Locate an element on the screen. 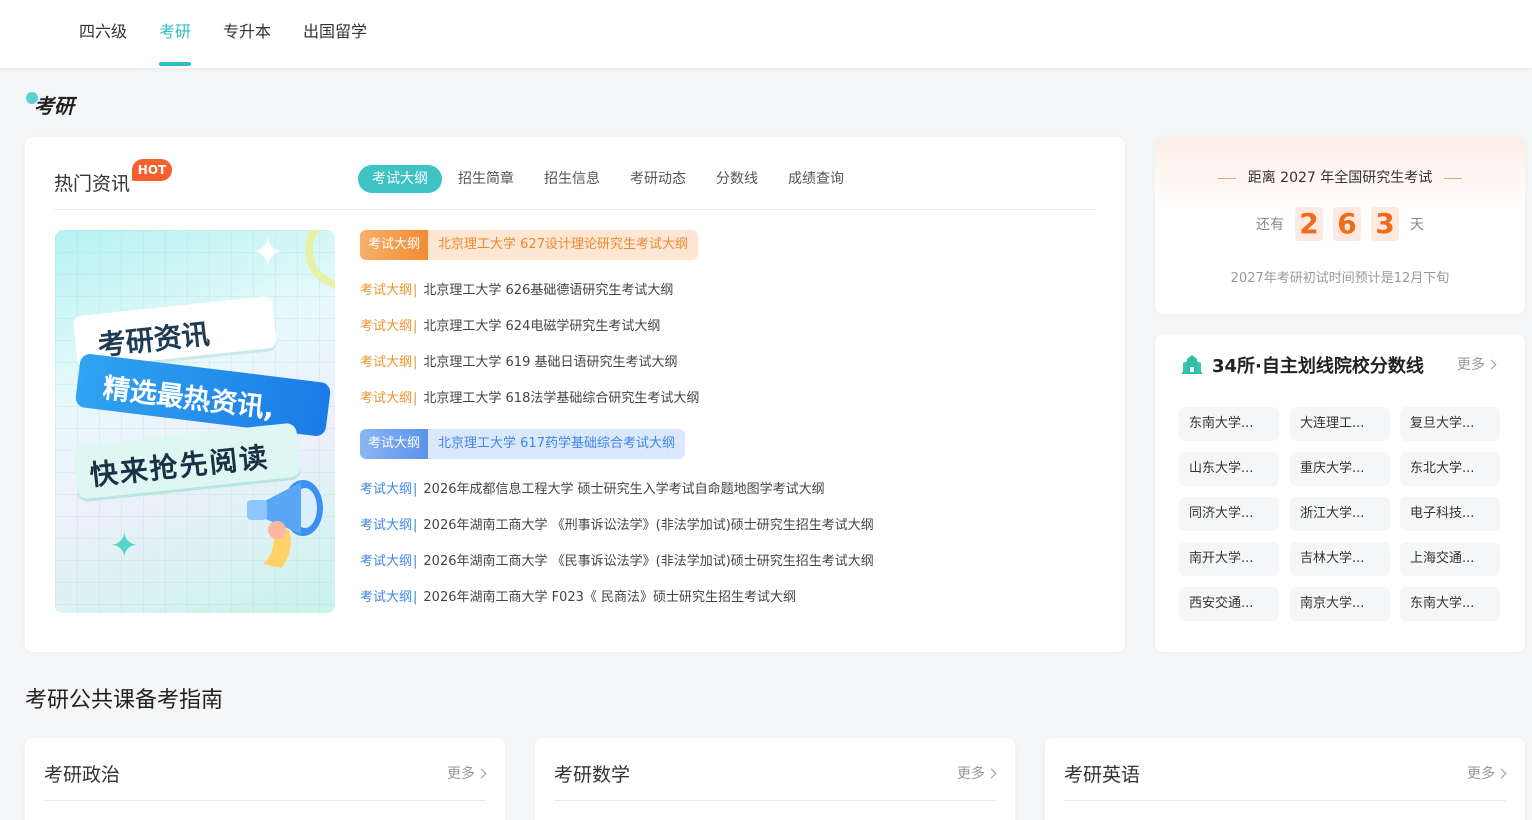 Image resolution: width=1532 pixels, height=820 pixels. news-featured-item: 考试大纲 北京理工大学 627设计理论研究生考试大纲 is located at coordinates (529, 245).